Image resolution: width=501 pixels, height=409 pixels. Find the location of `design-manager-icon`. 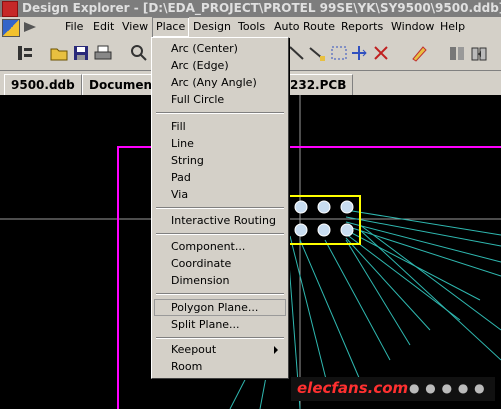

design-manager-icon is located at coordinates (25, 53).